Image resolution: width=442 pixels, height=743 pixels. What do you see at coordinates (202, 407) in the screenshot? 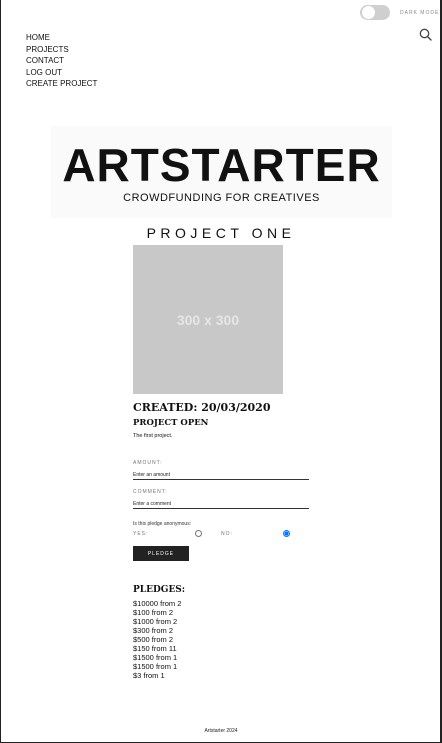
I see `project-created-date: CREATED: 20/03/2020` at bounding box center [202, 407].